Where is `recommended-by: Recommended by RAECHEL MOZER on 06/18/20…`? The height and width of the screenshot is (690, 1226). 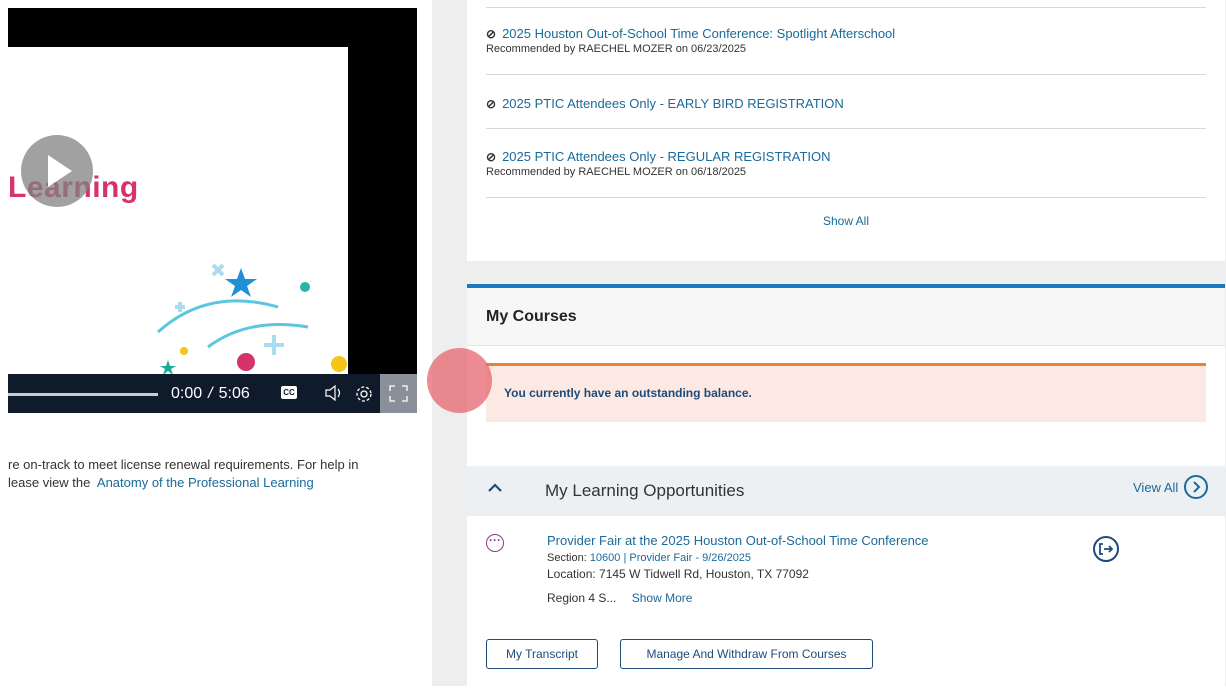
recommended-by: Recommended by RAECHEL MOZER on 06/18/20… is located at coordinates (616, 172).